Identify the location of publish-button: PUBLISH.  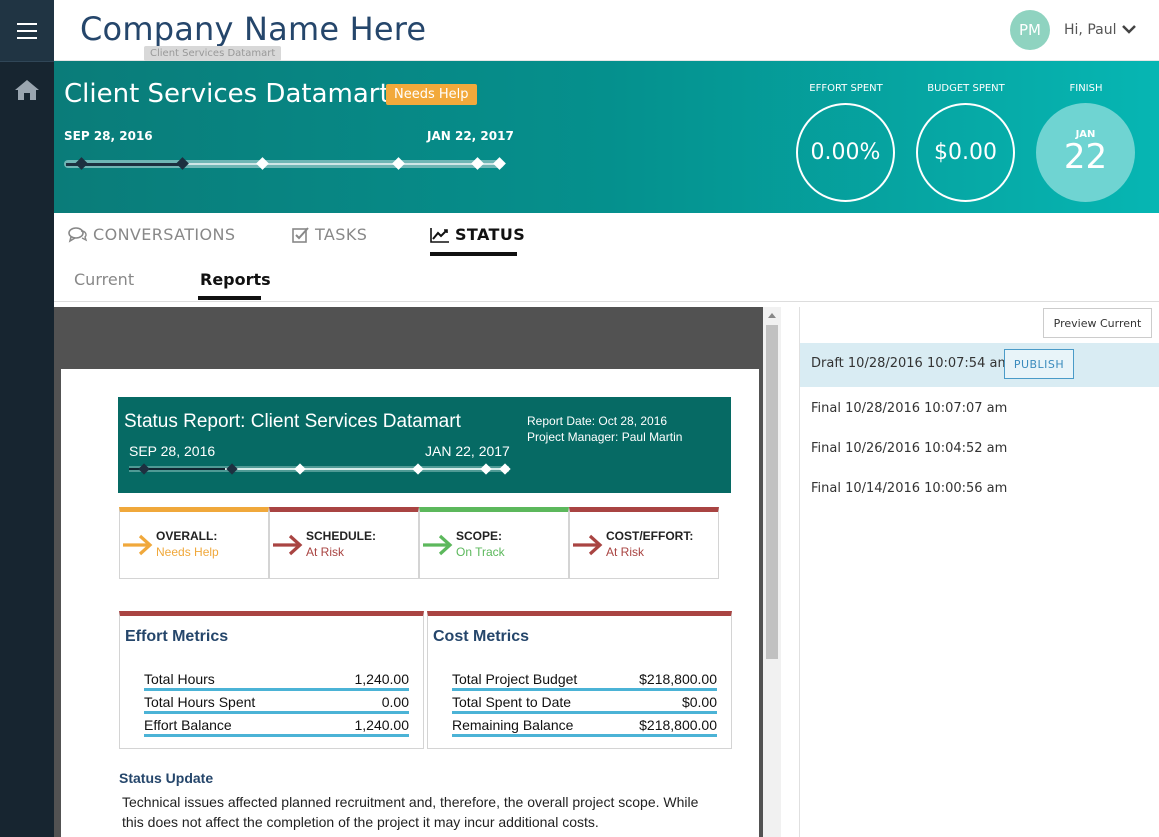
(1039, 364).